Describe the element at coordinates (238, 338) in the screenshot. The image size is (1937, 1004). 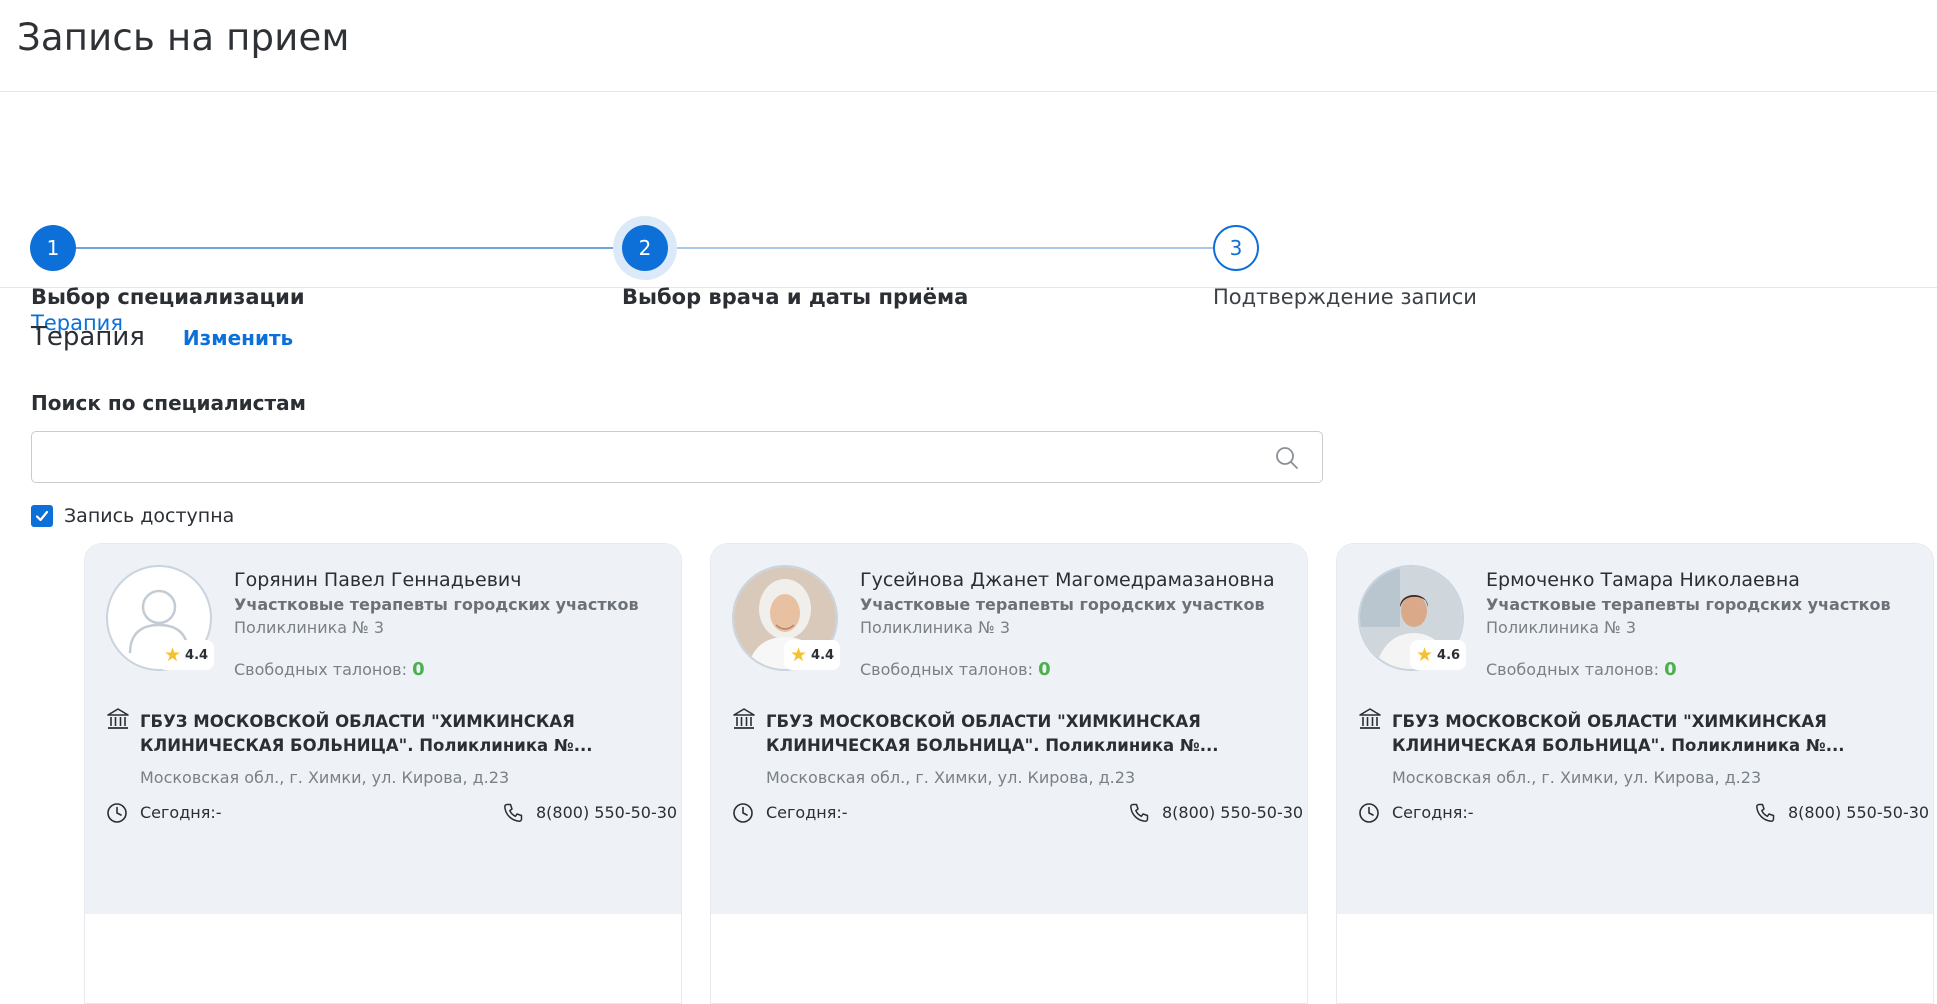
I see `change-specialization-link: Изменить` at that location.